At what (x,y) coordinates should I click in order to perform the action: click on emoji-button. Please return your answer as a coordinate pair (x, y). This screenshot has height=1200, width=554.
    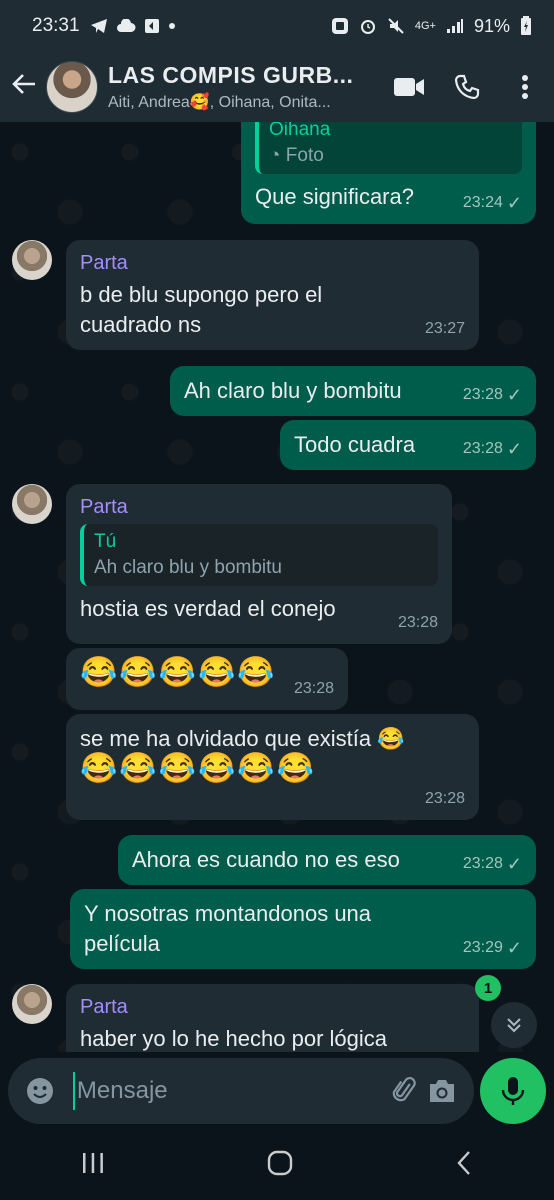
    Looking at the image, I should click on (40, 1091).